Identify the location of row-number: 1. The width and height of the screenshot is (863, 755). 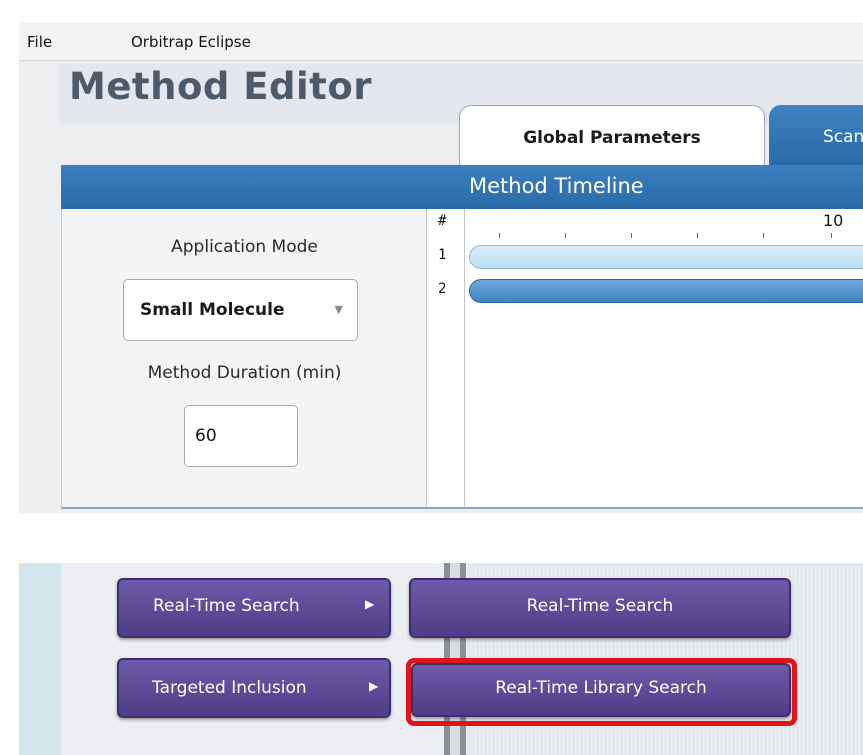
(442, 255).